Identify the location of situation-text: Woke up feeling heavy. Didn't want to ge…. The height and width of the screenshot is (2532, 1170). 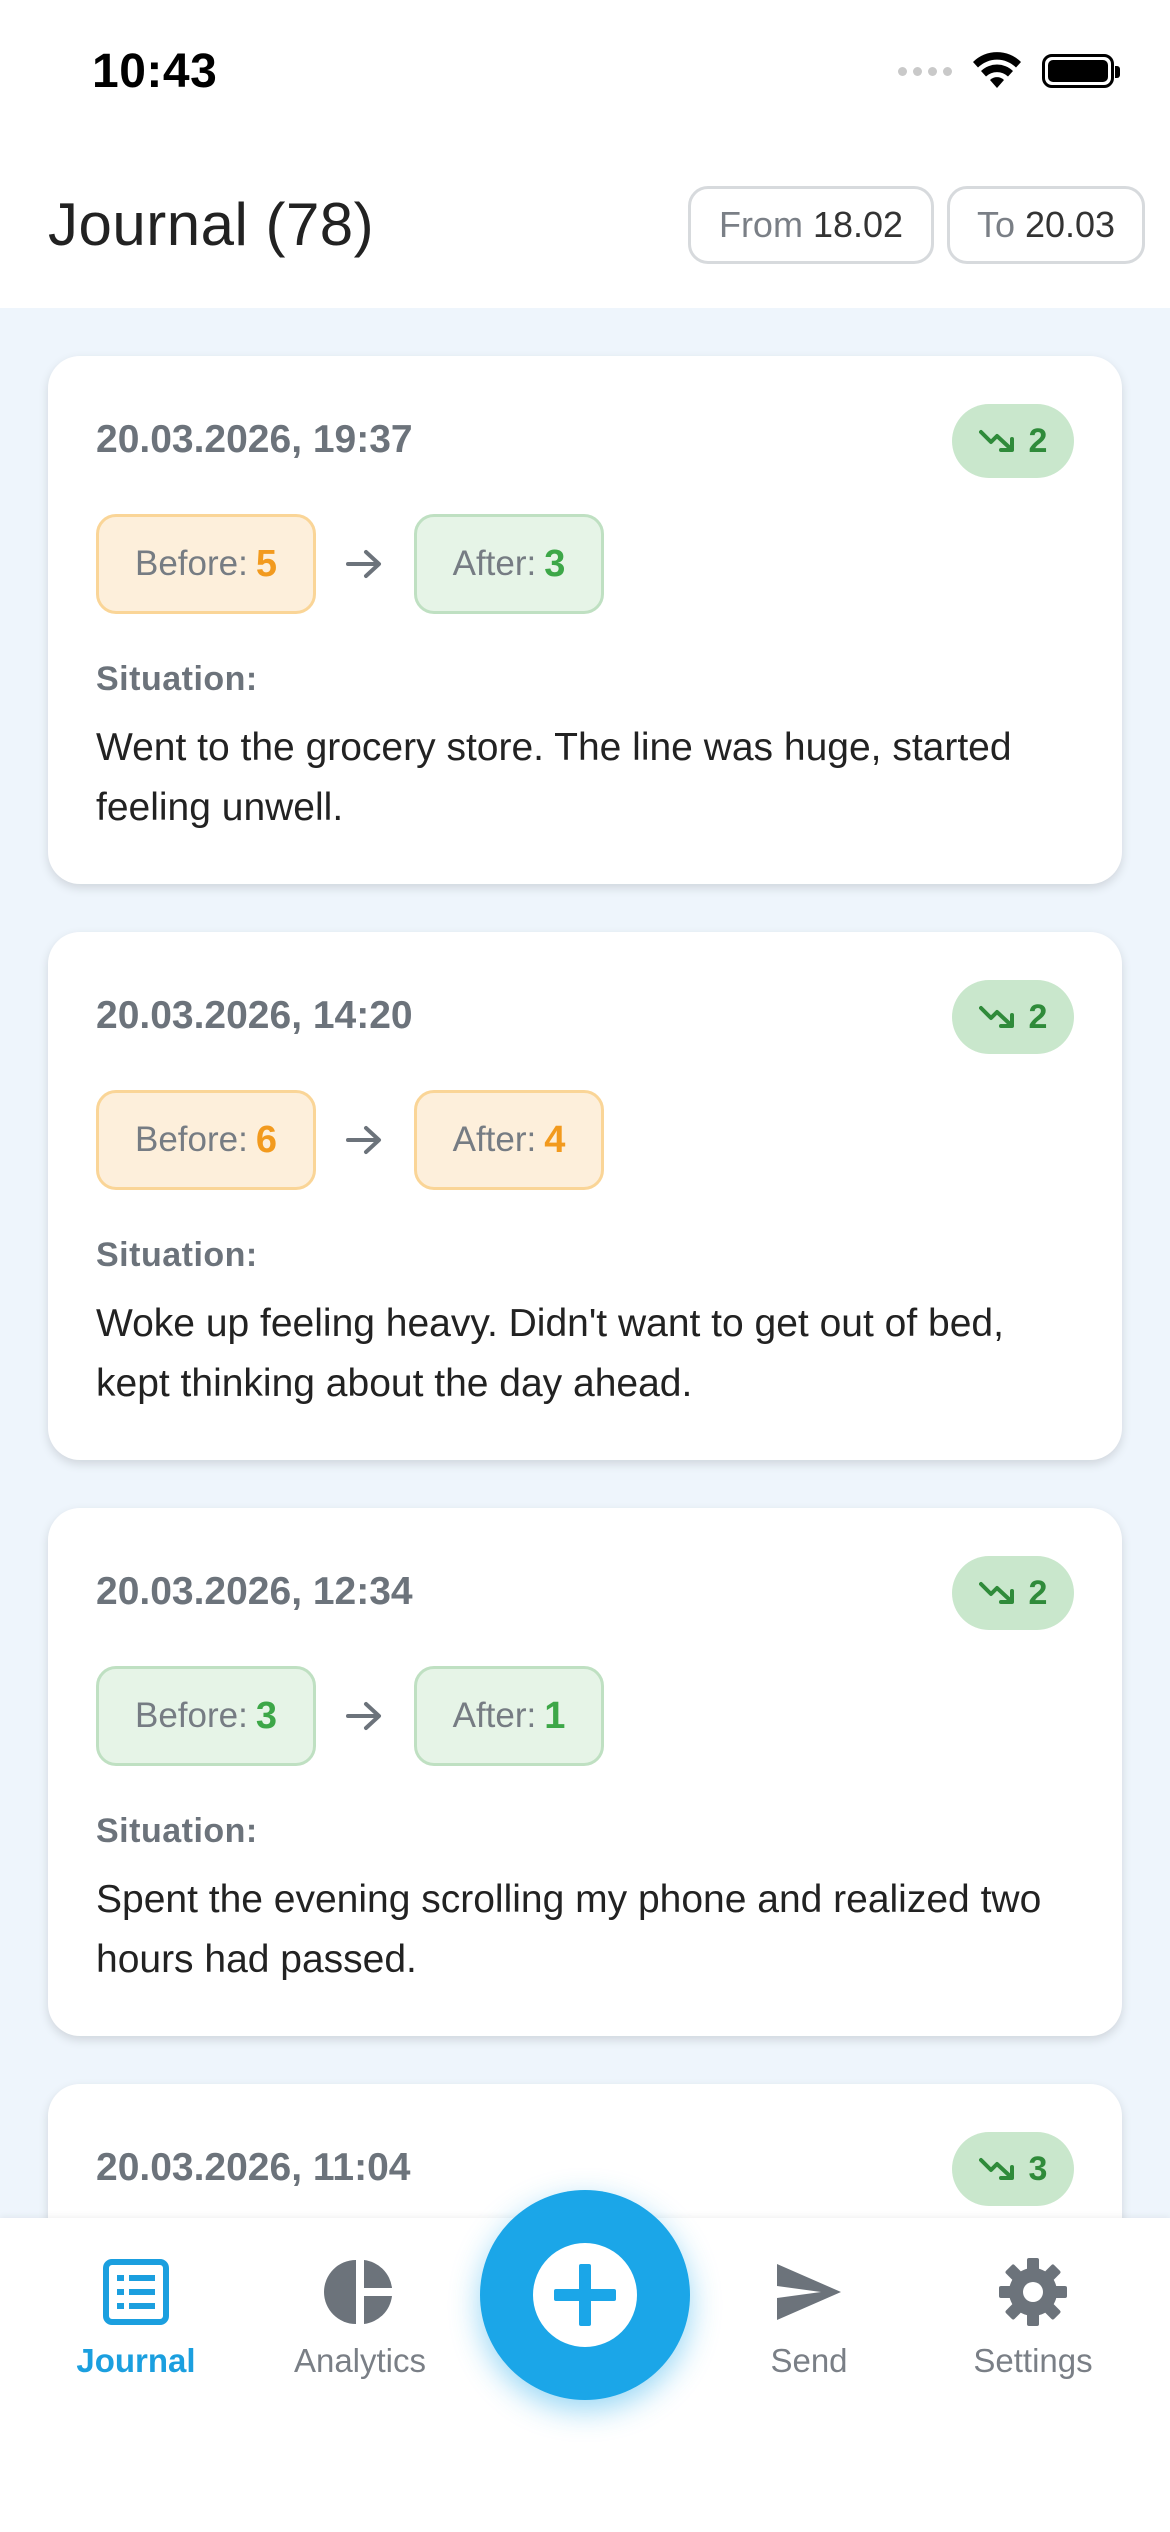
(550, 1353).